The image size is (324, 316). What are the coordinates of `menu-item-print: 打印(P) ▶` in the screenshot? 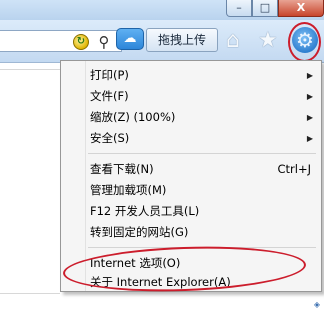 It's located at (201, 75).